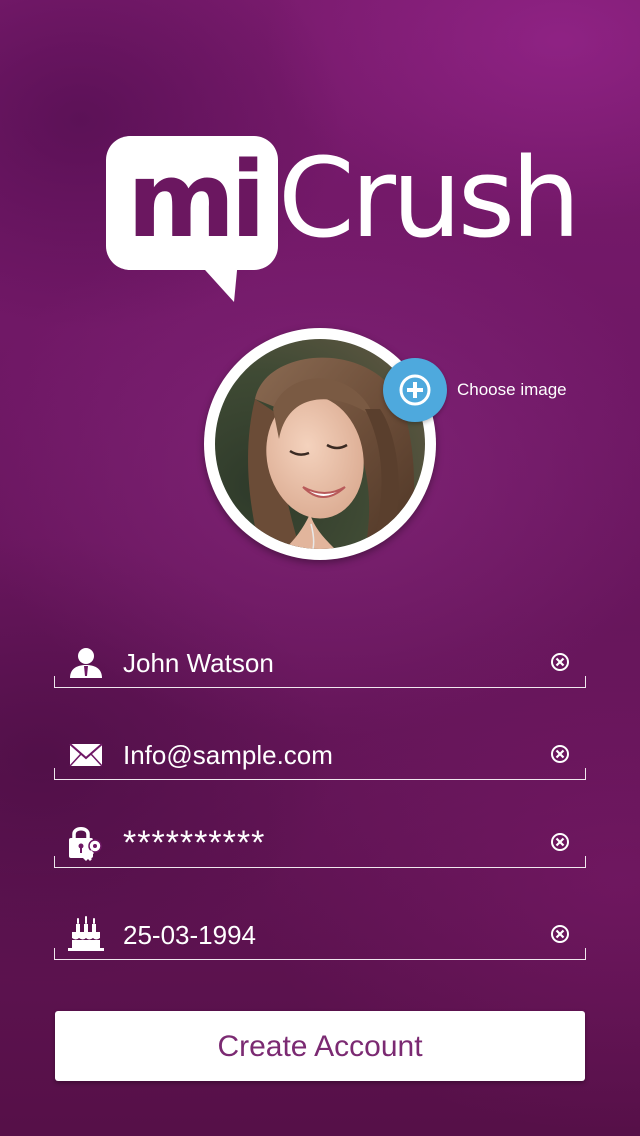 The image size is (640, 1136). Describe the element at coordinates (320, 846) in the screenshot. I see `password-field: **********` at that location.